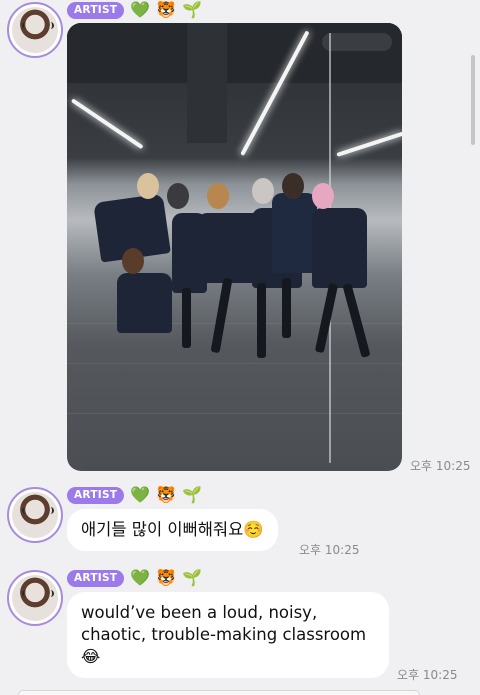  I want to click on message-text: ARTIST 💚 🐯 🌱 애기들 많이 이뻐해줘요☺️ 오후 10:25, so click(240, 525).